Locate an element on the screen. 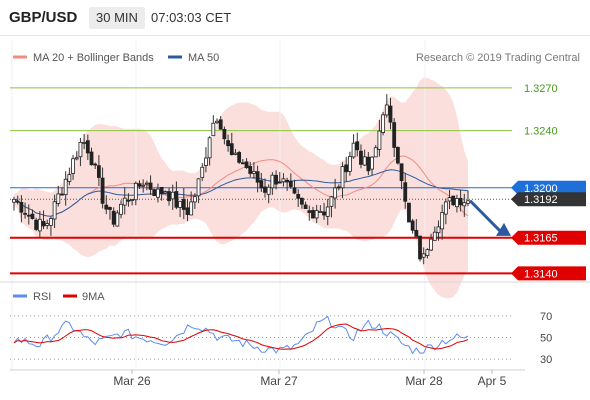 This screenshot has width=590, height=400. rsi-tick-label: 50 is located at coordinates (546, 339).